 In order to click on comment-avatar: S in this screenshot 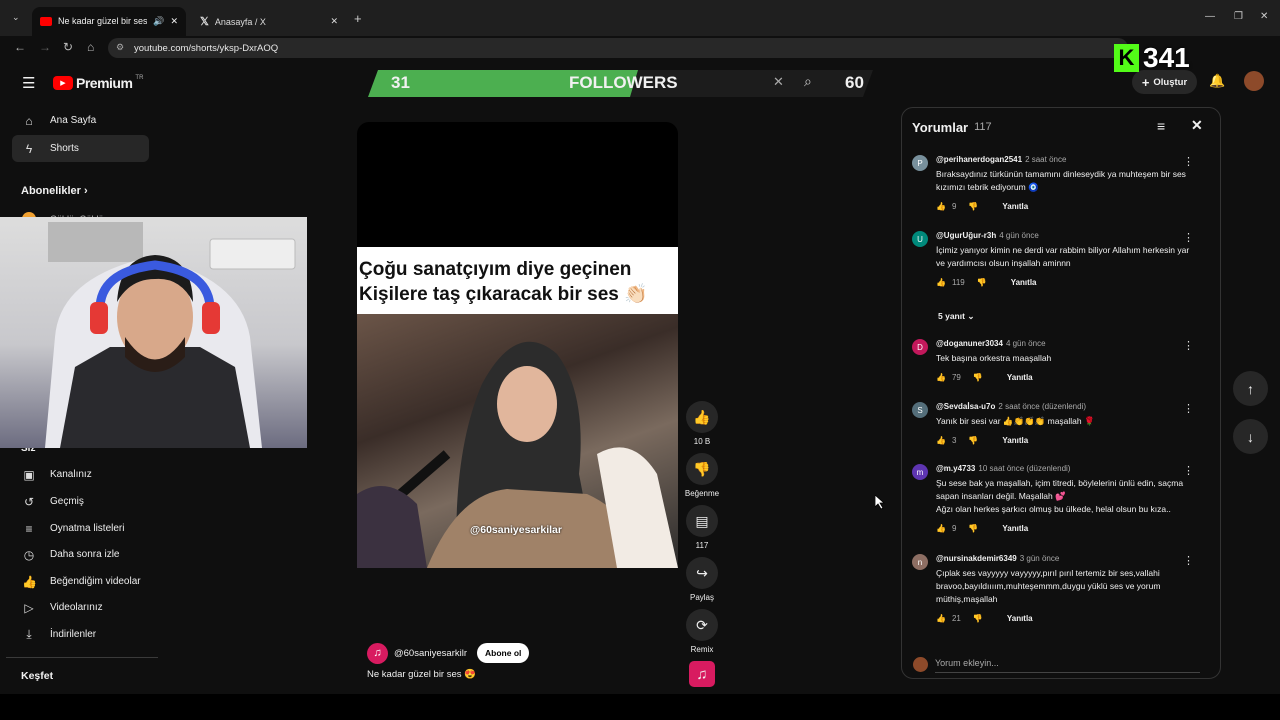, I will do `click(920, 410)`.